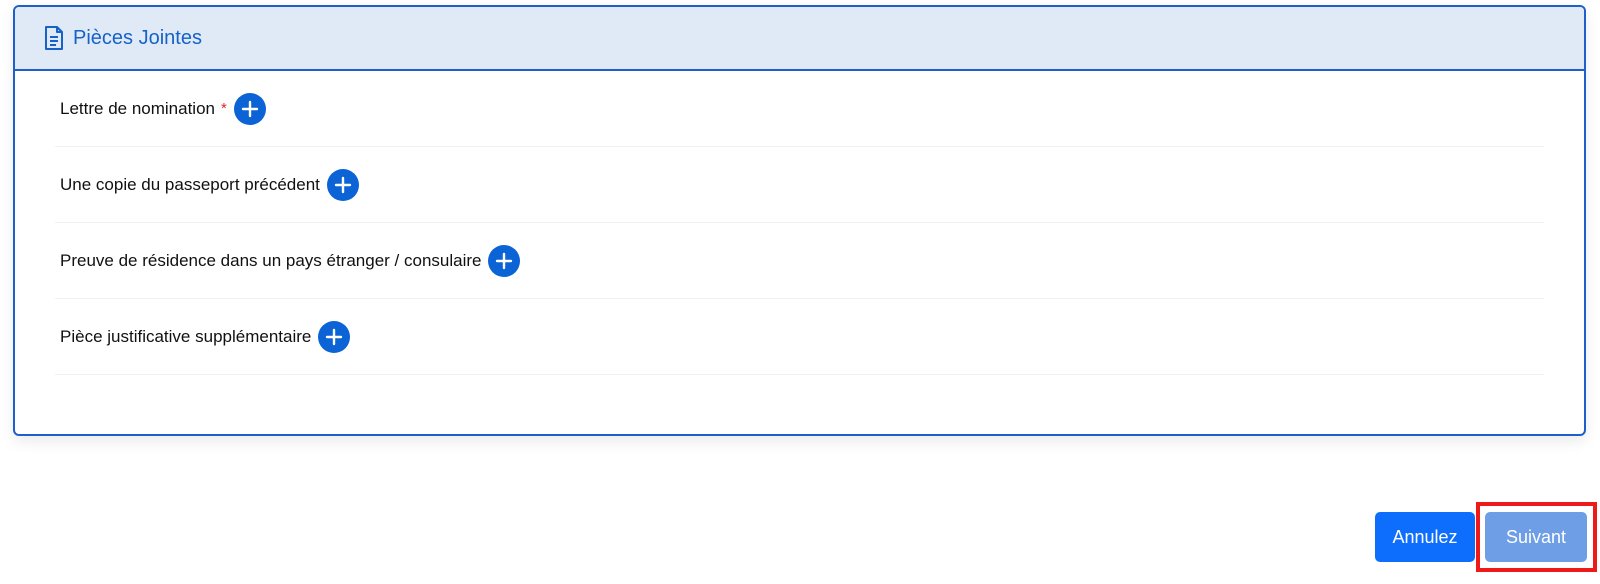 This screenshot has width=1600, height=584. I want to click on highlight-box, so click(1536, 537).